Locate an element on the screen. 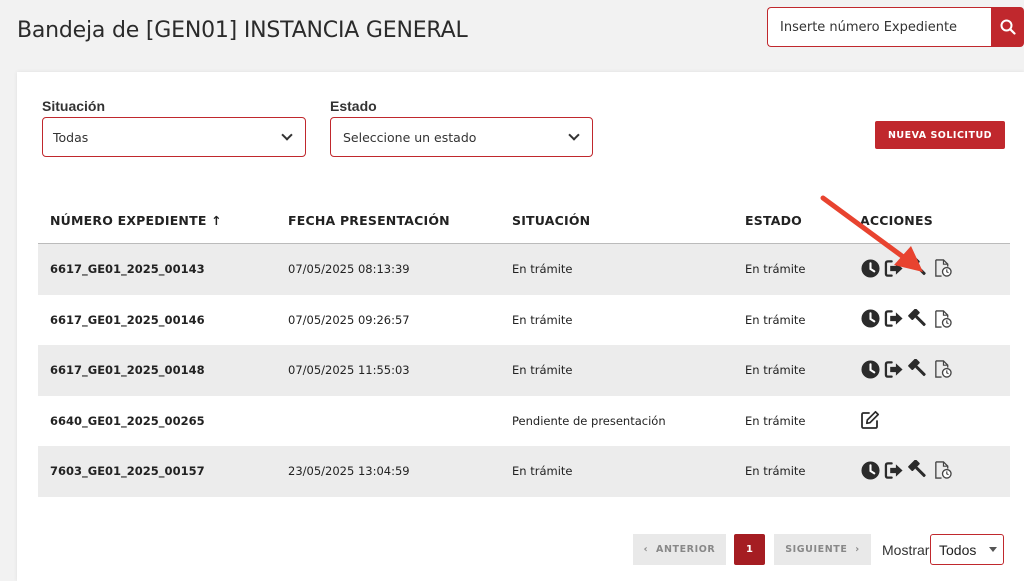 This screenshot has height=581, width=1024. cell-numero-expediente: 6617_GE01_2025_00148 is located at coordinates (127, 370).